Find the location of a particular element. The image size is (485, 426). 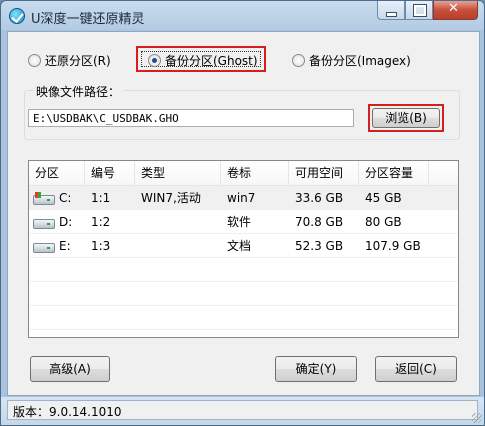

minimize-button is located at coordinates (391, 10).